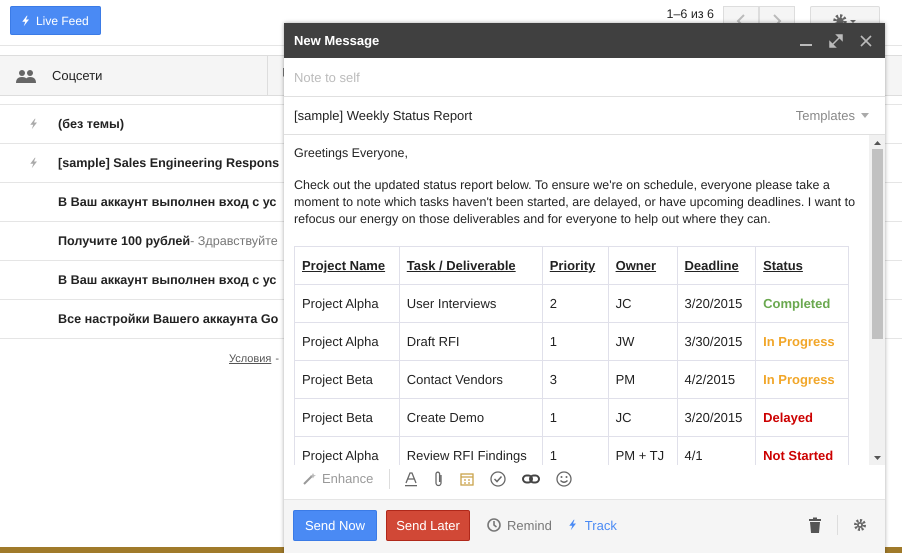 The height and width of the screenshot is (553, 902). What do you see at coordinates (124, 241) in the screenshot?
I see `email-subject: Получите 100 рублей` at bounding box center [124, 241].